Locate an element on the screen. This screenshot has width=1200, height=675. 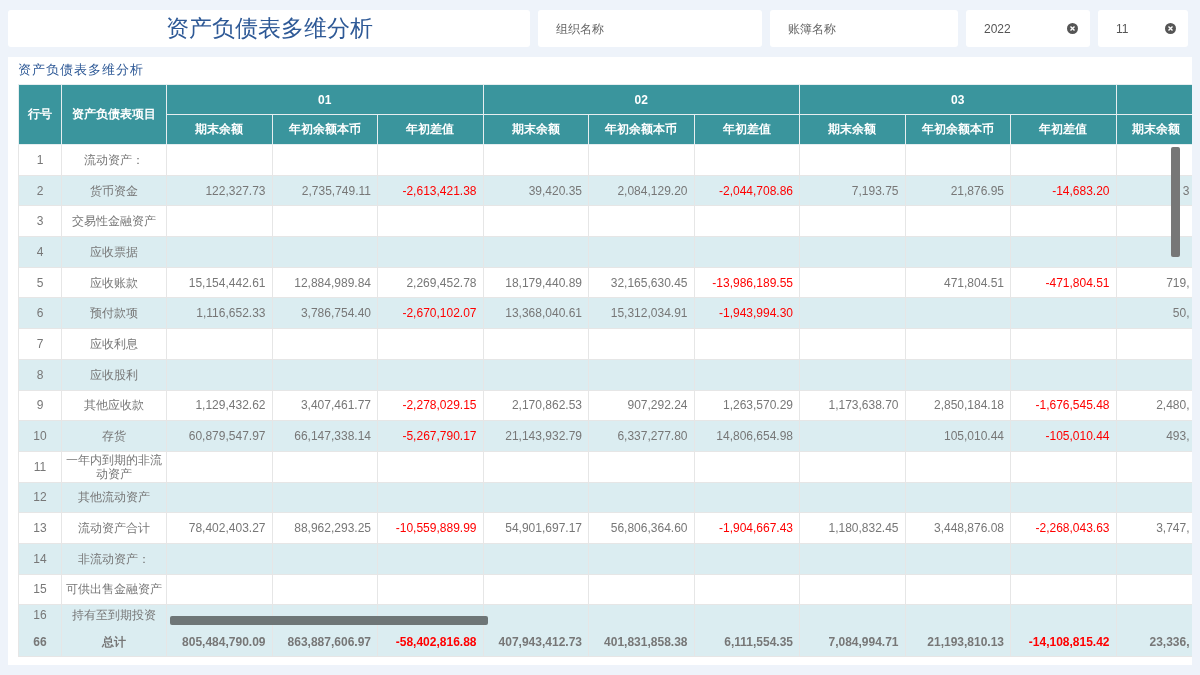
table-cell: 21,193,810.13 is located at coordinates (966, 641).